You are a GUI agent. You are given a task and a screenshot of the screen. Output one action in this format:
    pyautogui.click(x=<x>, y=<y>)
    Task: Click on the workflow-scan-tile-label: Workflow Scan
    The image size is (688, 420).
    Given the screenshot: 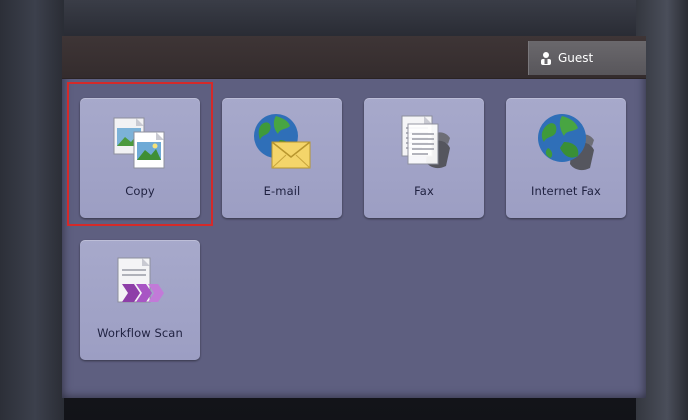 What is the action you would take?
    pyautogui.click(x=140, y=333)
    